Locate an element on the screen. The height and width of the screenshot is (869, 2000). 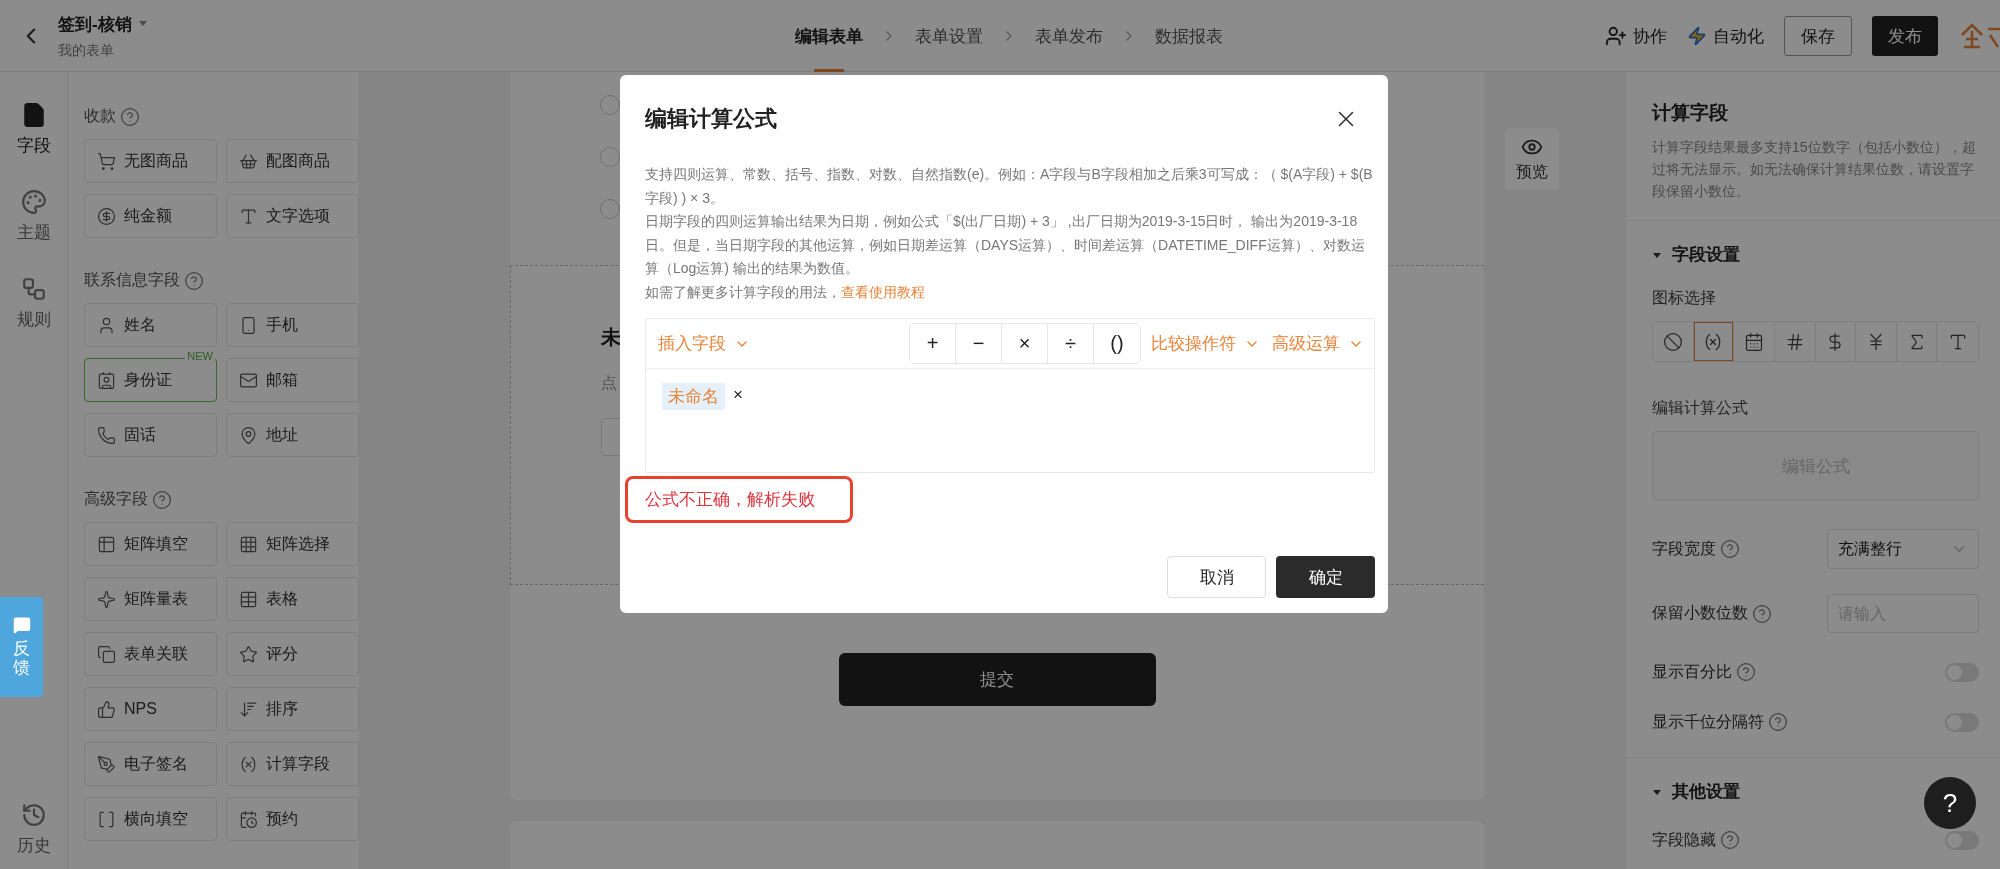
preview-button: 预览 is located at coordinates (1532, 159).